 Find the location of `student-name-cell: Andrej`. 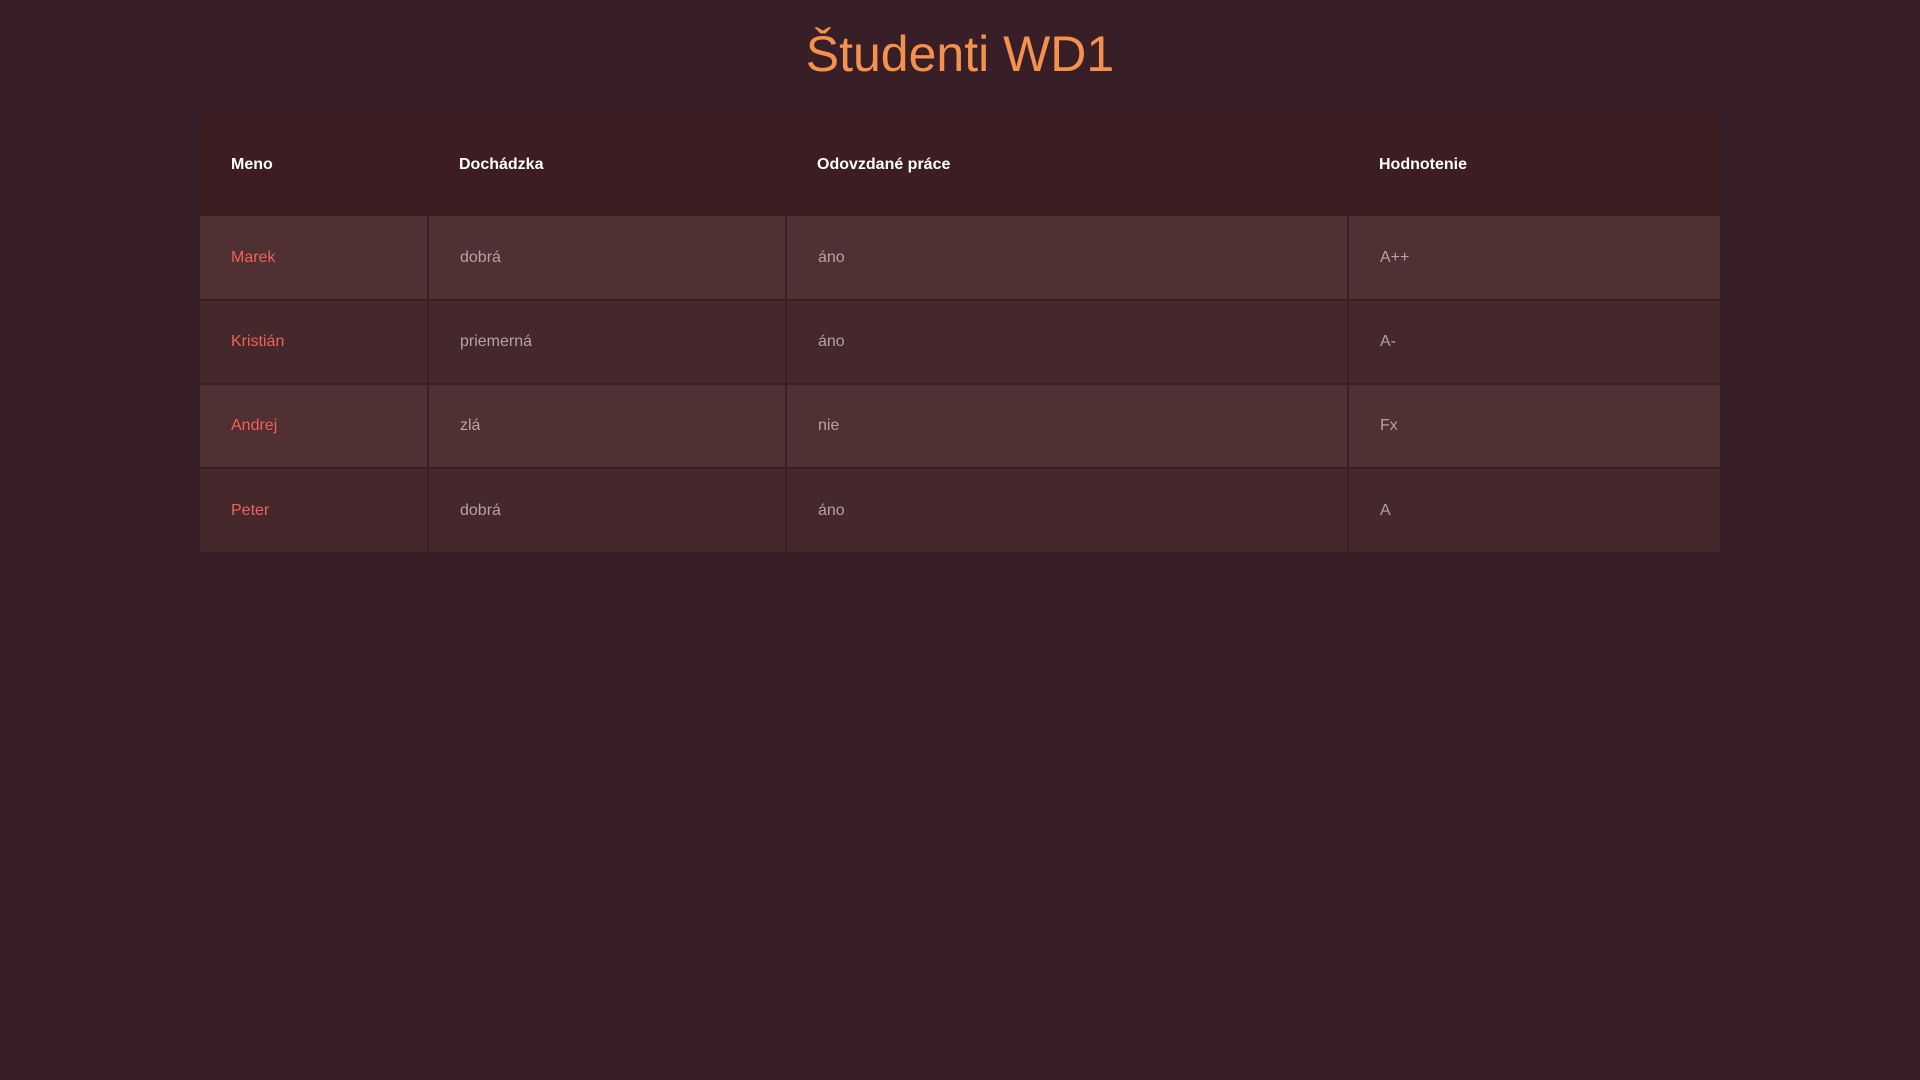

student-name-cell: Andrej is located at coordinates (314, 425).